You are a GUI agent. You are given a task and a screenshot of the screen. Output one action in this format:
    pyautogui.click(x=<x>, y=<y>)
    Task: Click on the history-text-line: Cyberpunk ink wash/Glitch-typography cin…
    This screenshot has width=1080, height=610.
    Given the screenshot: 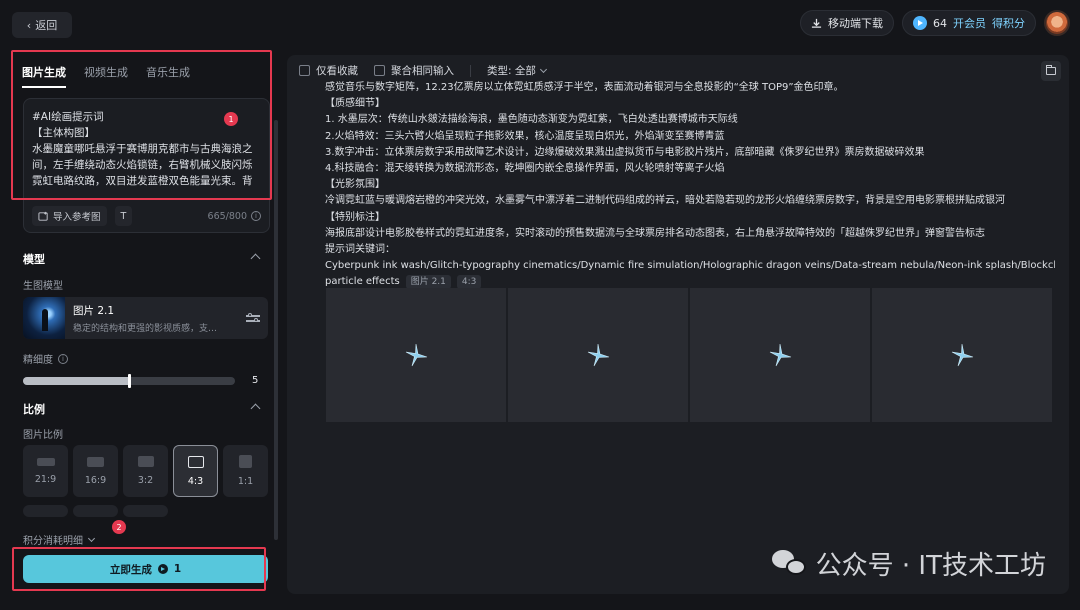 What is the action you would take?
    pyautogui.click(x=690, y=266)
    